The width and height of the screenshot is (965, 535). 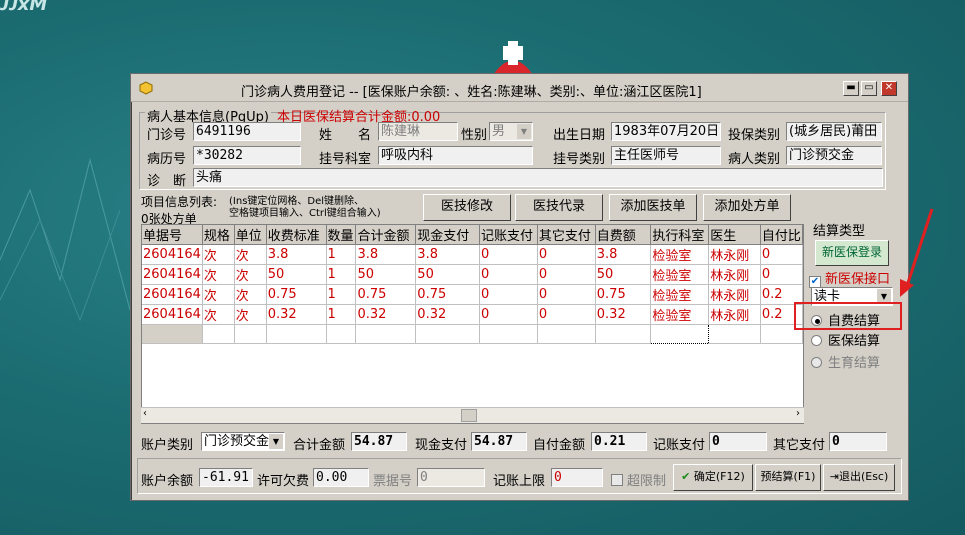 What do you see at coordinates (418, 131) in the screenshot?
I see `name-field: 陈建琳` at bounding box center [418, 131].